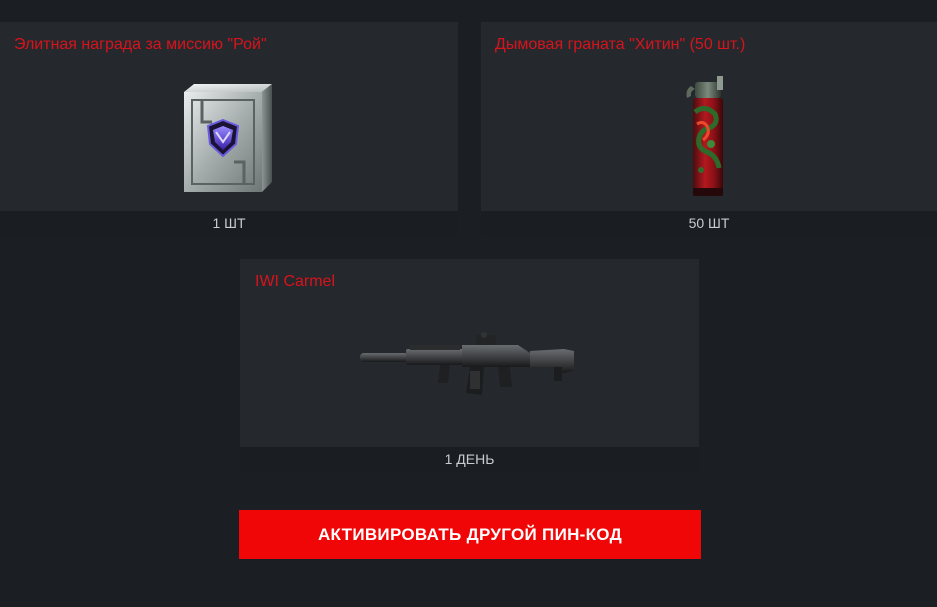 Image resolution: width=937 pixels, height=607 pixels. What do you see at coordinates (620, 44) in the screenshot?
I see `reward-title: Дымовая граната "Хитин" (50 шт.)` at bounding box center [620, 44].